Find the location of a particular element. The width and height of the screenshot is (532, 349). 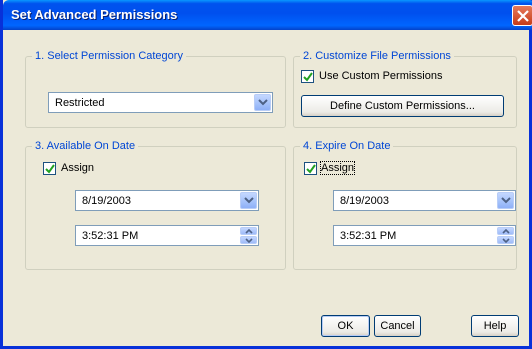

cancel-button: Cancel is located at coordinates (397, 326).